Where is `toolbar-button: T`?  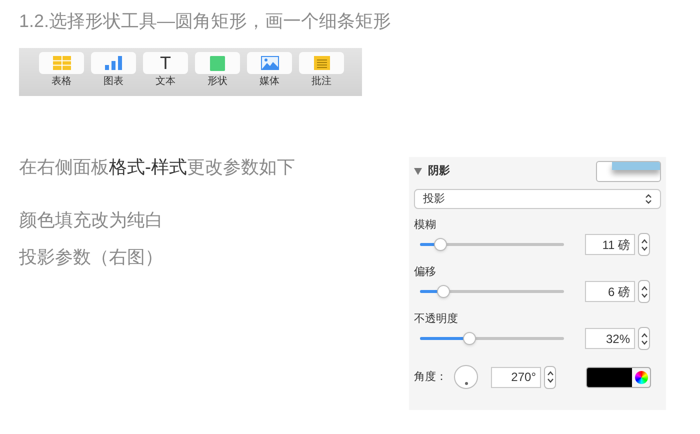 toolbar-button: T is located at coordinates (165, 63).